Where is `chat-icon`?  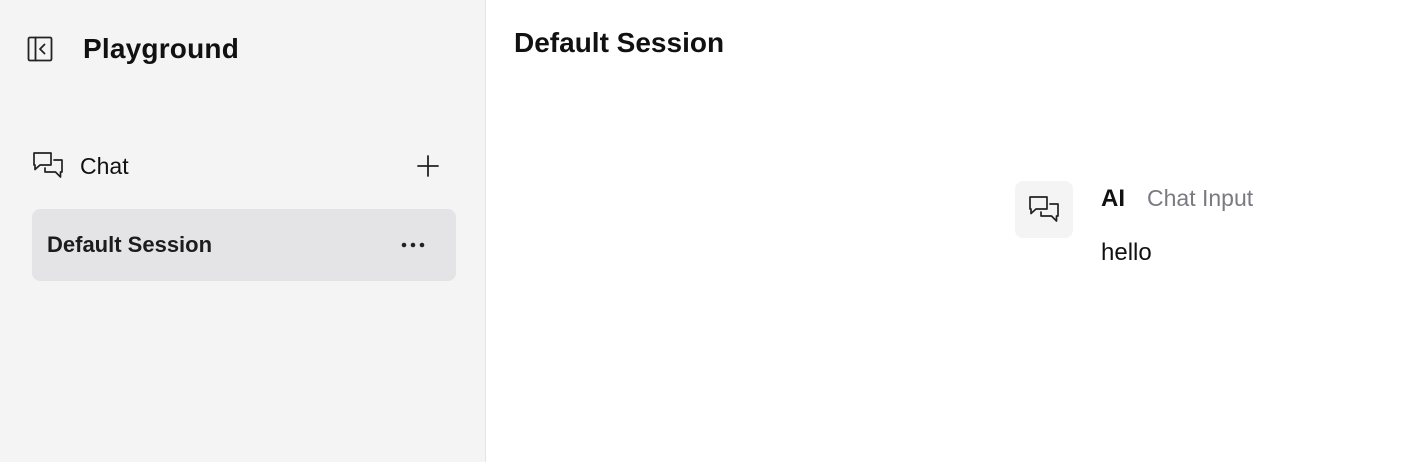 chat-icon is located at coordinates (48, 166).